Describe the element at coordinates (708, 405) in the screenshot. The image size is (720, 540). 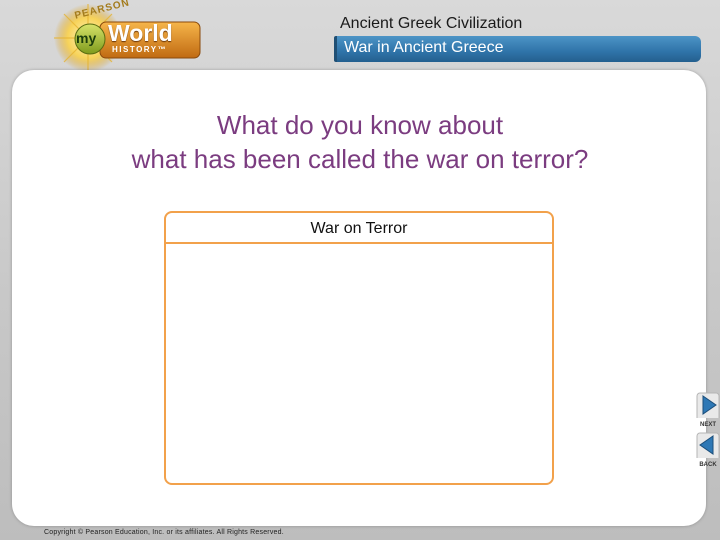
I see `next-arrow-icon` at that location.